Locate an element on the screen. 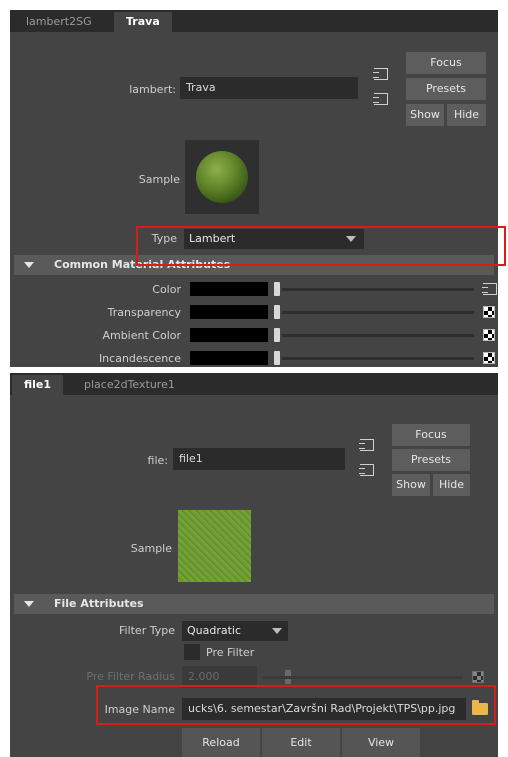 The width and height of the screenshot is (508, 757). chevron-down-icon is located at coordinates (277, 631).